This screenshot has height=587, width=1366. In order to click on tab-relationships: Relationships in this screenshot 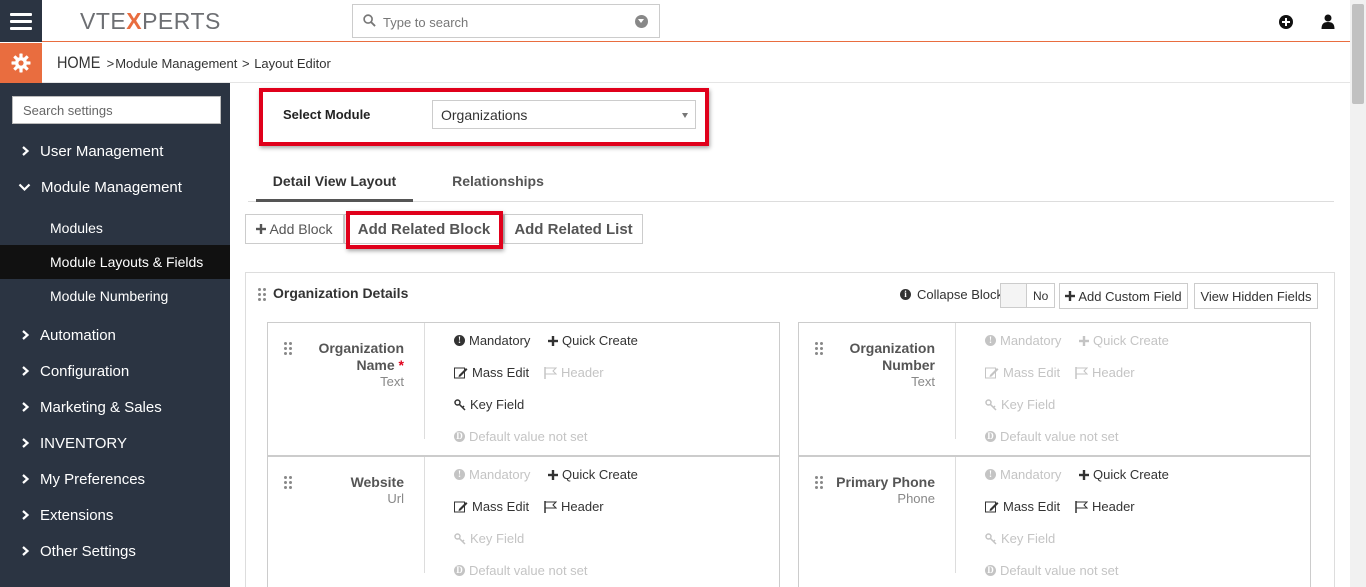, I will do `click(498, 185)`.